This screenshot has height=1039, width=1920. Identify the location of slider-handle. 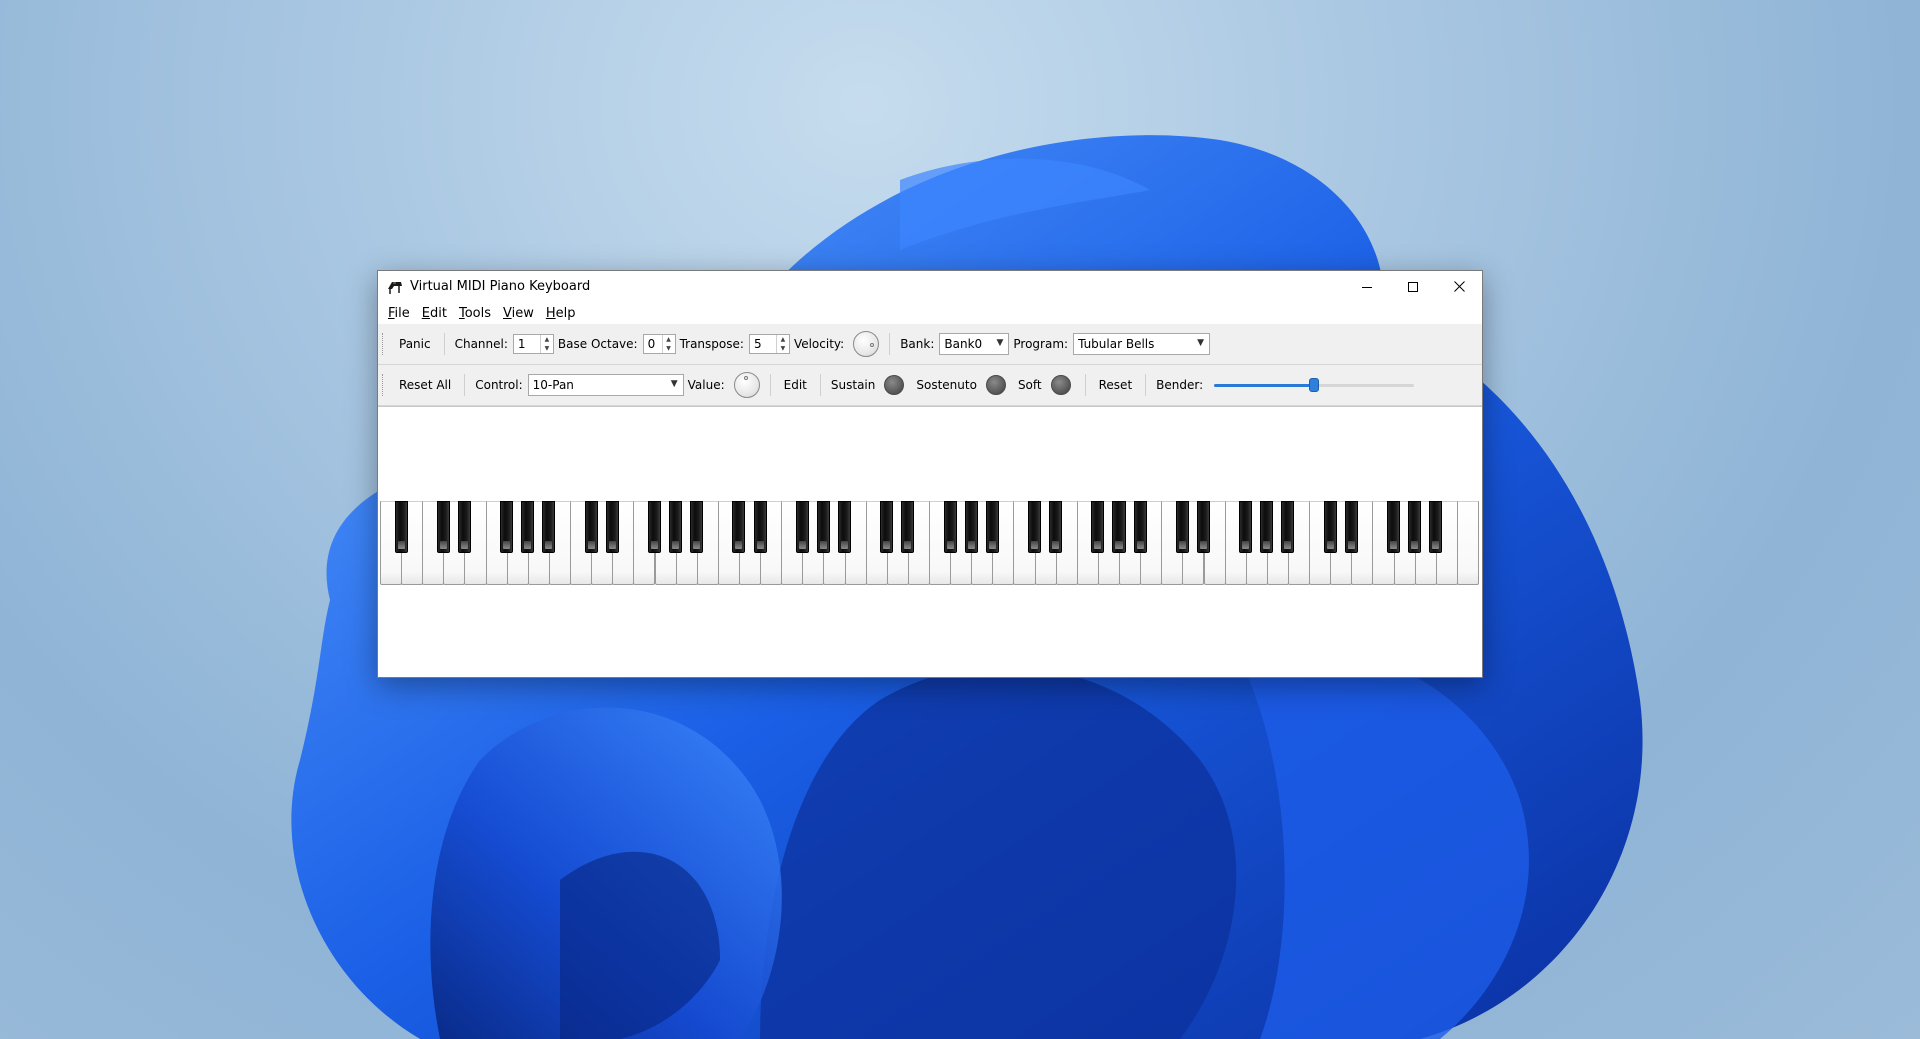
(1314, 385).